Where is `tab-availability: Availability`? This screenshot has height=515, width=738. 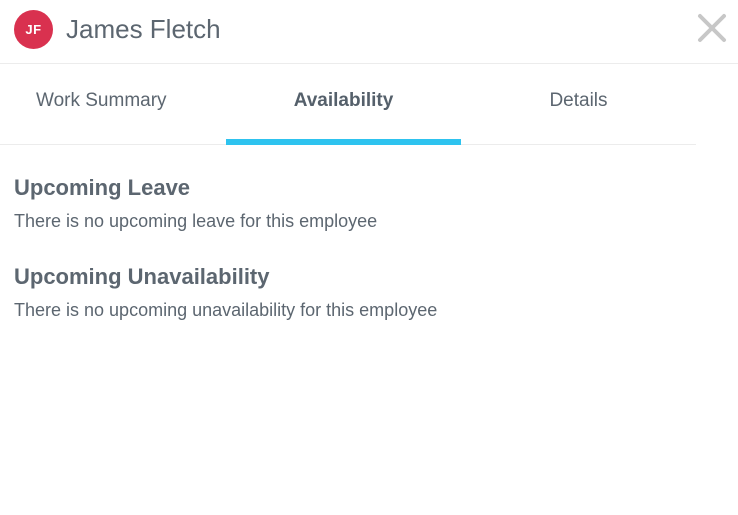
tab-availability: Availability is located at coordinates (343, 104).